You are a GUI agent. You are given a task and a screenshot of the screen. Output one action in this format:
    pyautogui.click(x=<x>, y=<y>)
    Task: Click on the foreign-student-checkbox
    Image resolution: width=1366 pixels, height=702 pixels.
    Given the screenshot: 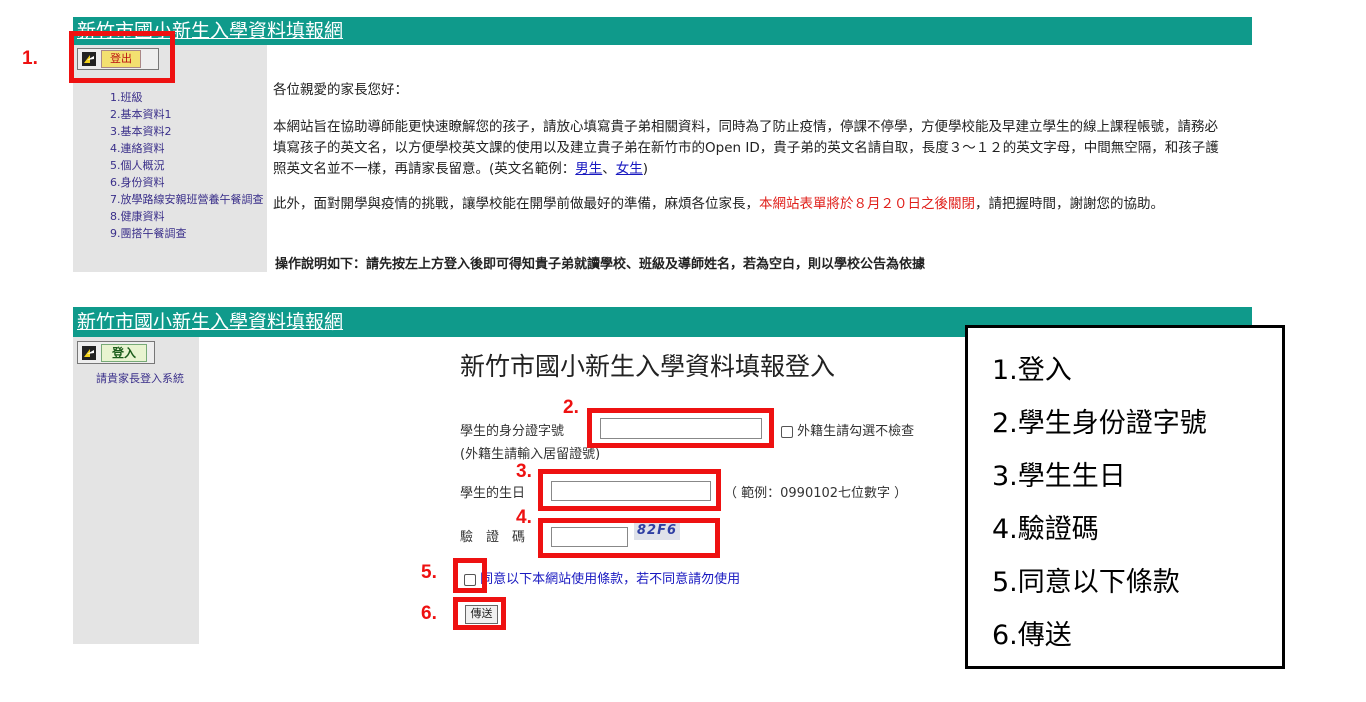 What is the action you would take?
    pyautogui.click(x=787, y=431)
    